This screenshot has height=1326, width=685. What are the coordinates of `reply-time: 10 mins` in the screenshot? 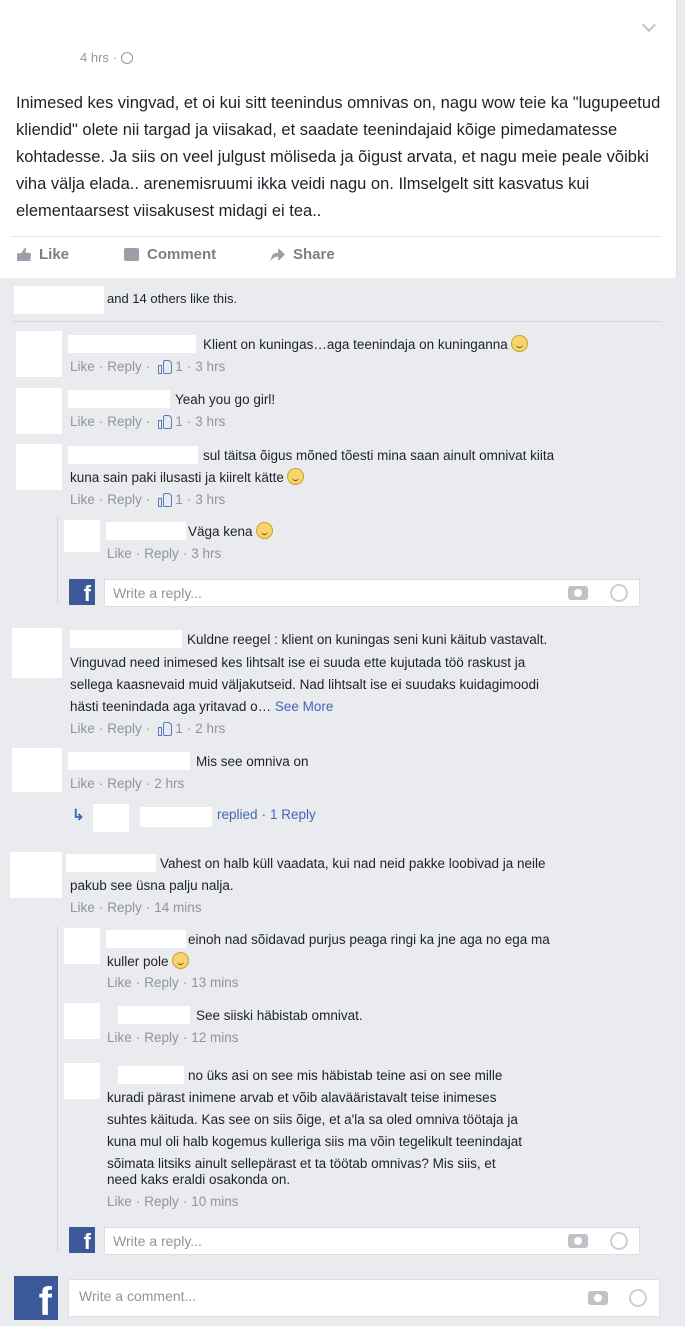 It's located at (214, 1201).